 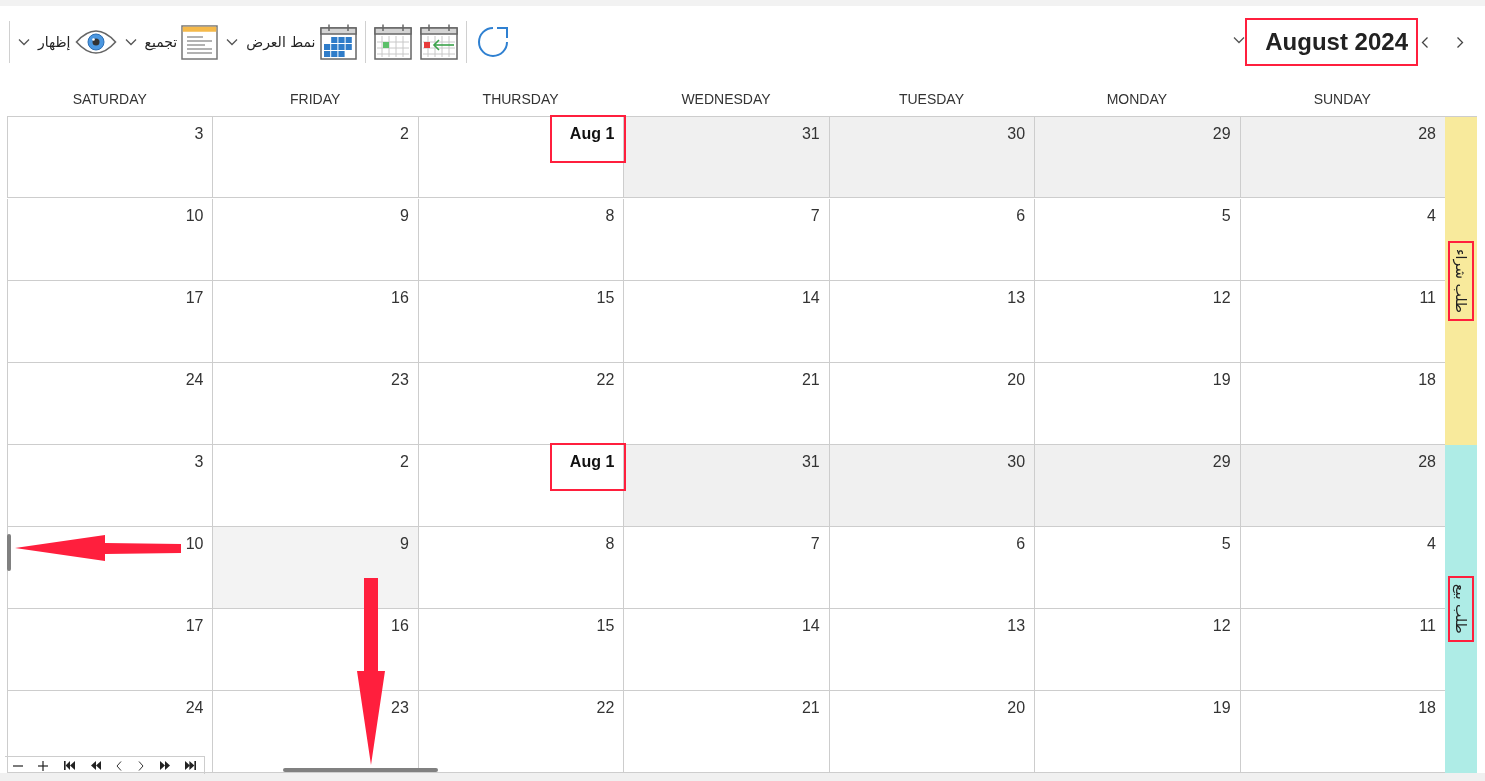 I want to click on month-title: August 2024, so click(x=1336, y=42).